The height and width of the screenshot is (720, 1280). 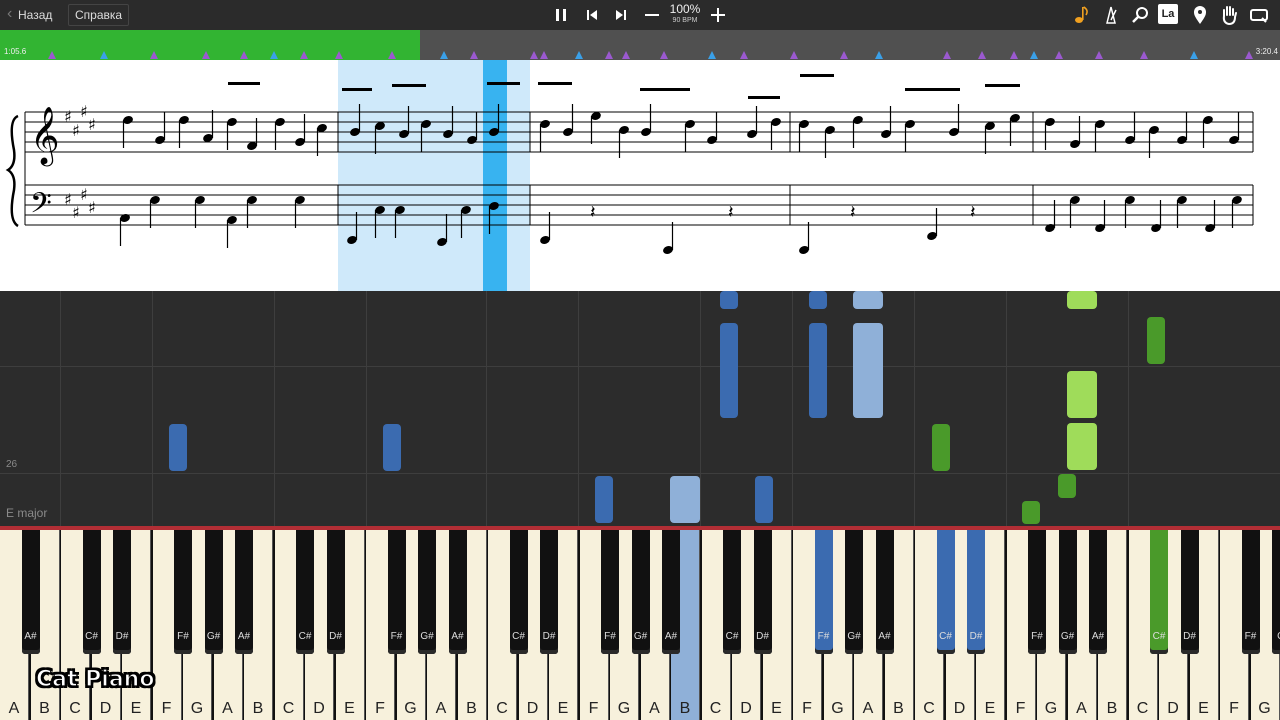 I want to click on brace, so click(x=12, y=171).